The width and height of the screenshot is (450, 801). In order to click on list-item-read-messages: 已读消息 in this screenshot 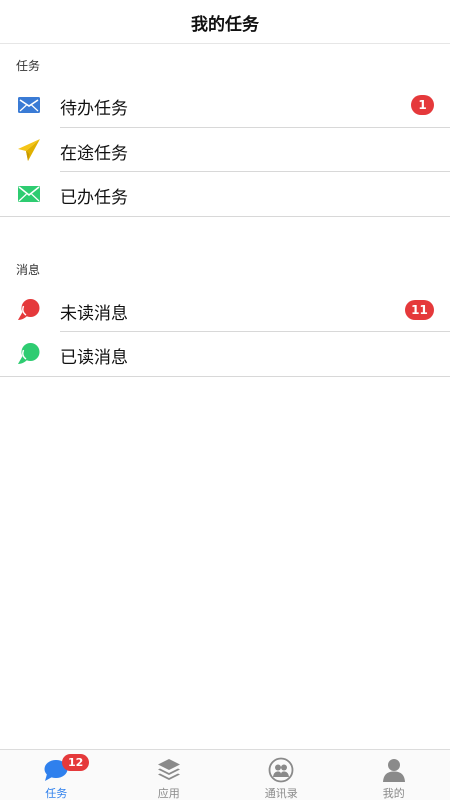, I will do `click(225, 354)`.